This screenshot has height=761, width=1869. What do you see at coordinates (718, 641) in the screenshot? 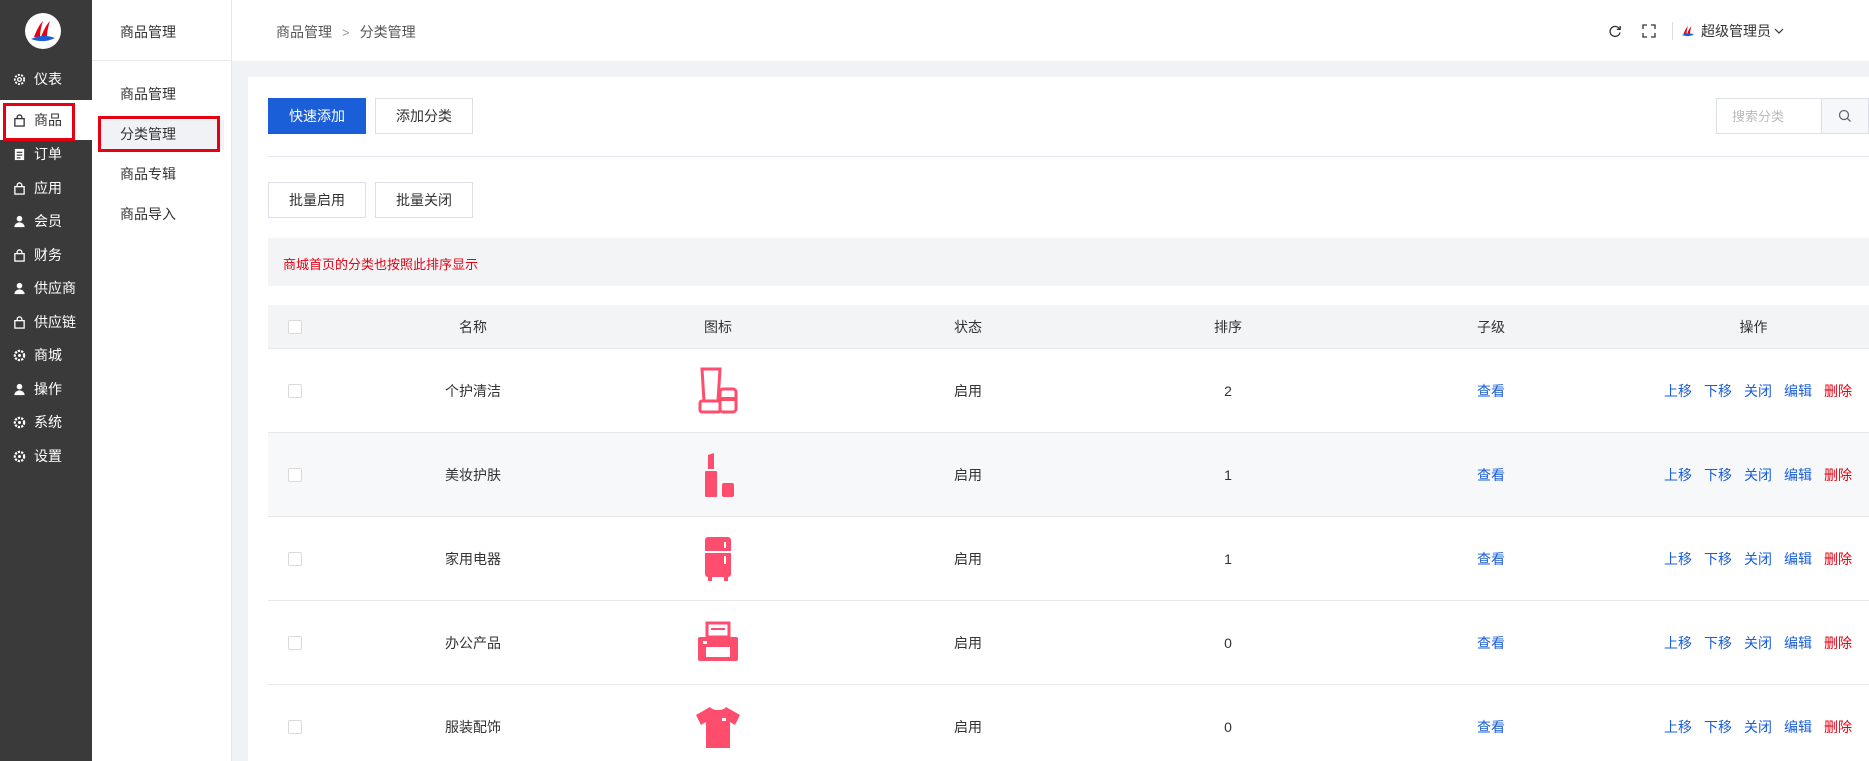
I see `printer-icon` at bounding box center [718, 641].